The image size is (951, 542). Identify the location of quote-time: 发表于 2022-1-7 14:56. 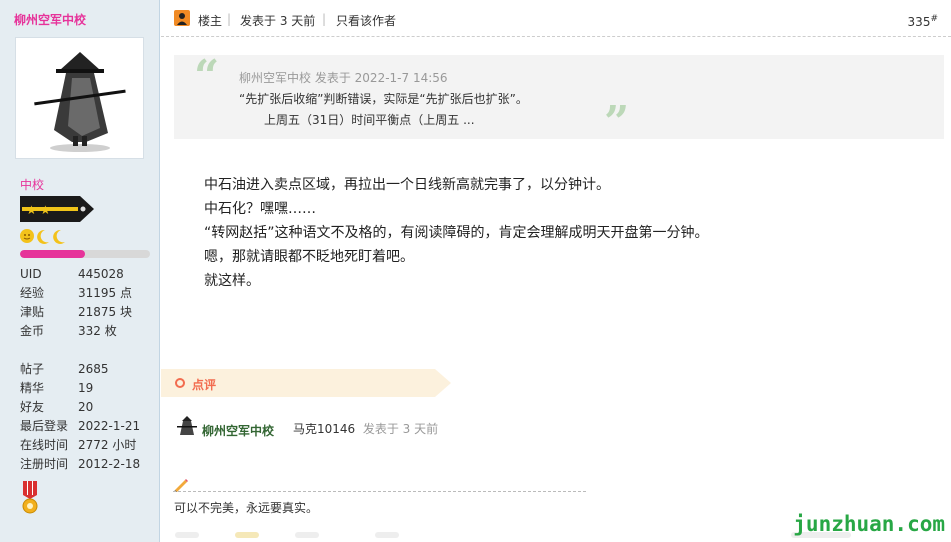
(381, 78).